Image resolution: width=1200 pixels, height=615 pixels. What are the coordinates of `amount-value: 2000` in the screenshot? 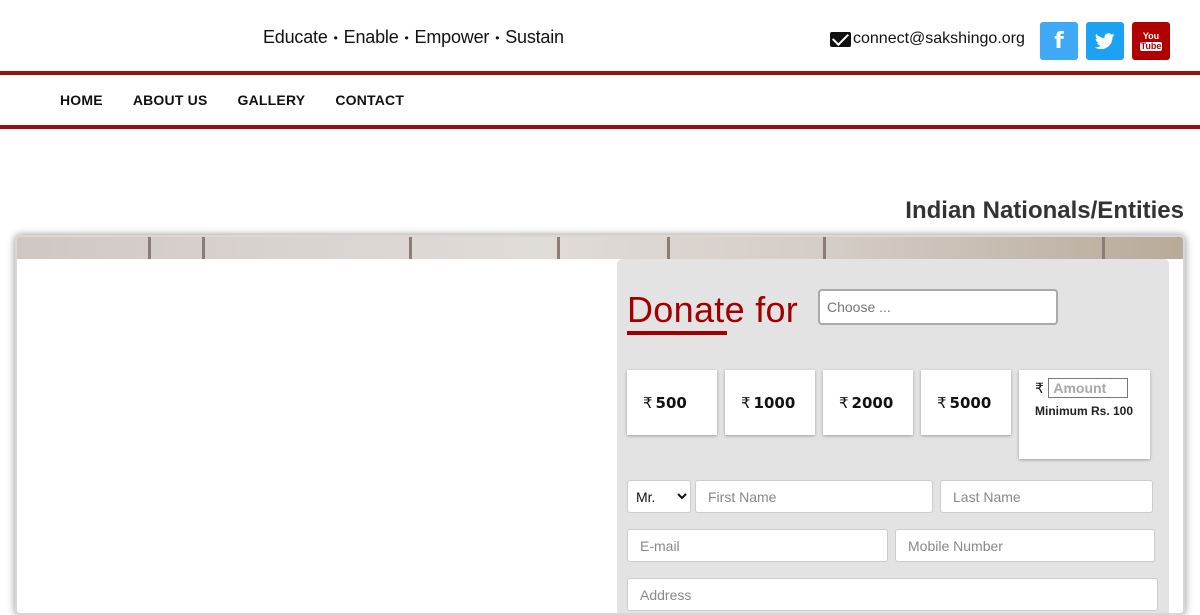 It's located at (872, 402).